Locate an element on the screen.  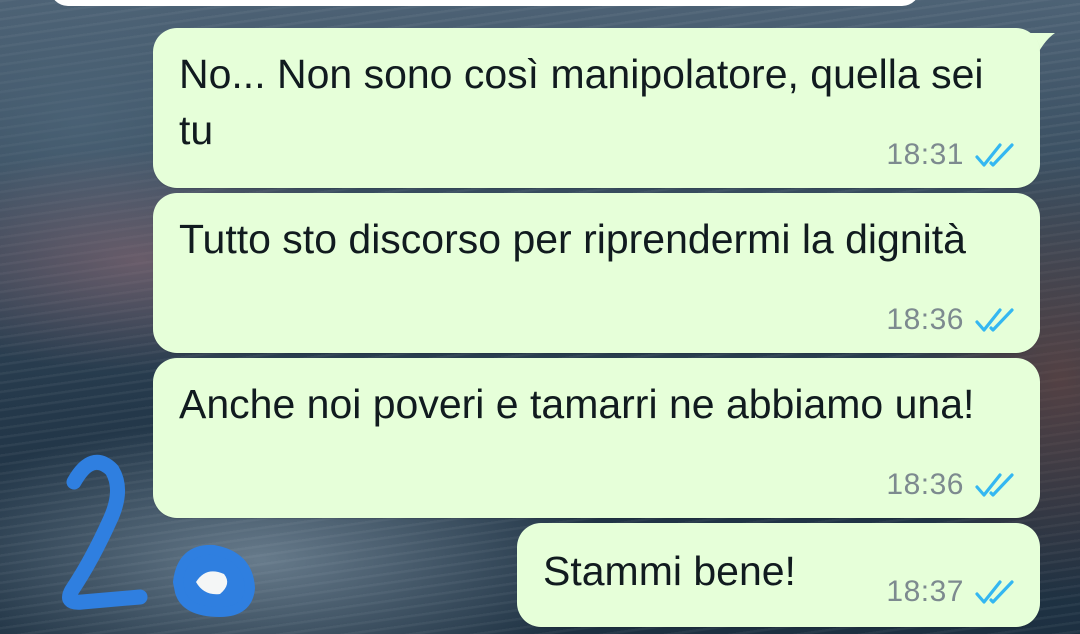
message-meta: 18:31 is located at coordinates (952, 155).